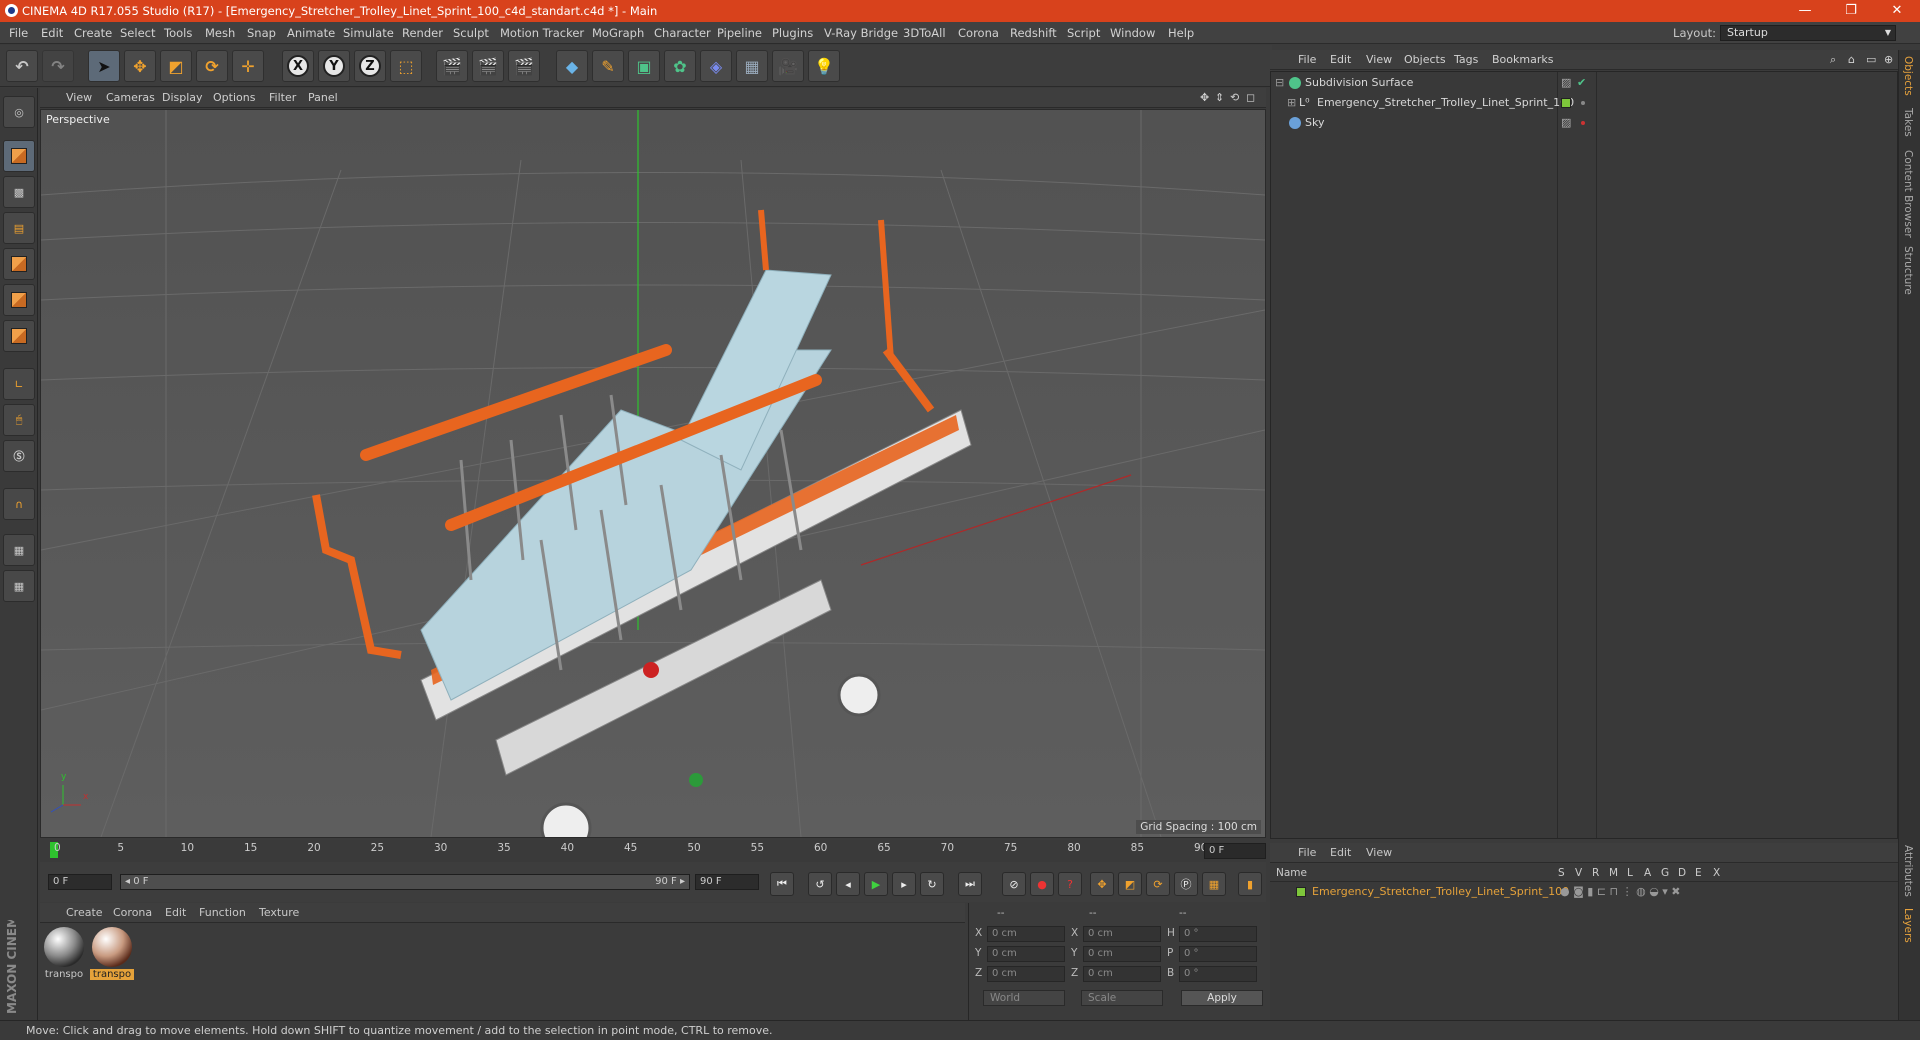 The image size is (1920, 1040). What do you see at coordinates (1379, 60) in the screenshot?
I see `object-menu-view: View` at bounding box center [1379, 60].